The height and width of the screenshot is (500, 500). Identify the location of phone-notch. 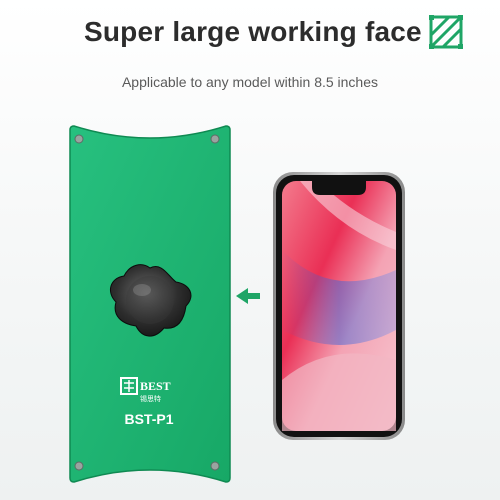
(339, 188).